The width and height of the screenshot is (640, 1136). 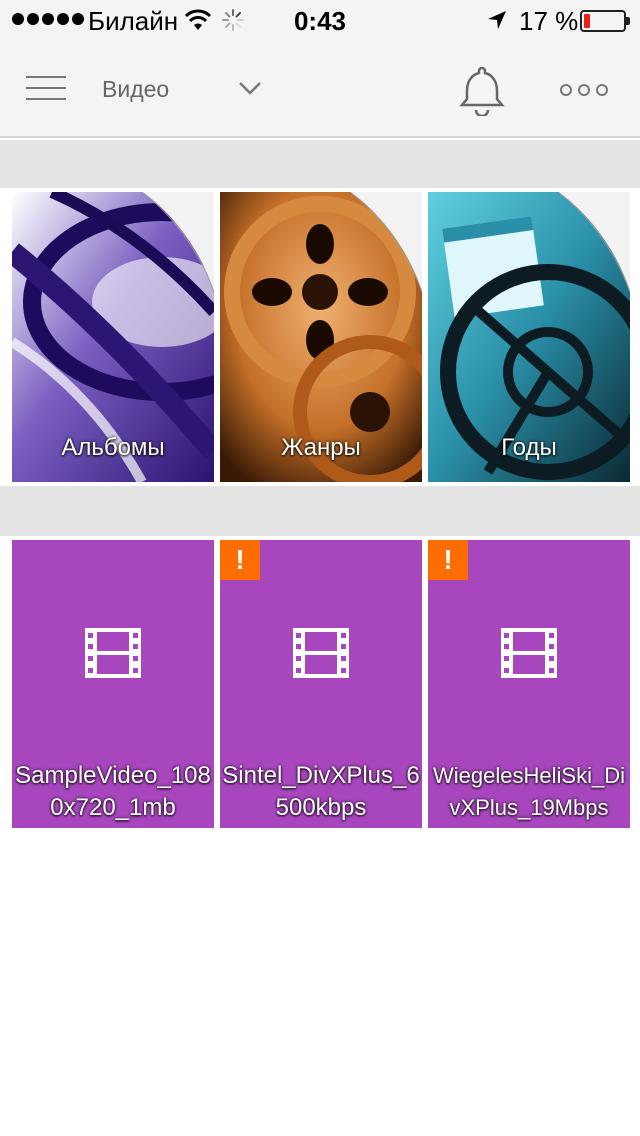 What do you see at coordinates (321, 337) in the screenshot?
I see `category-tile-genres: Жанры` at bounding box center [321, 337].